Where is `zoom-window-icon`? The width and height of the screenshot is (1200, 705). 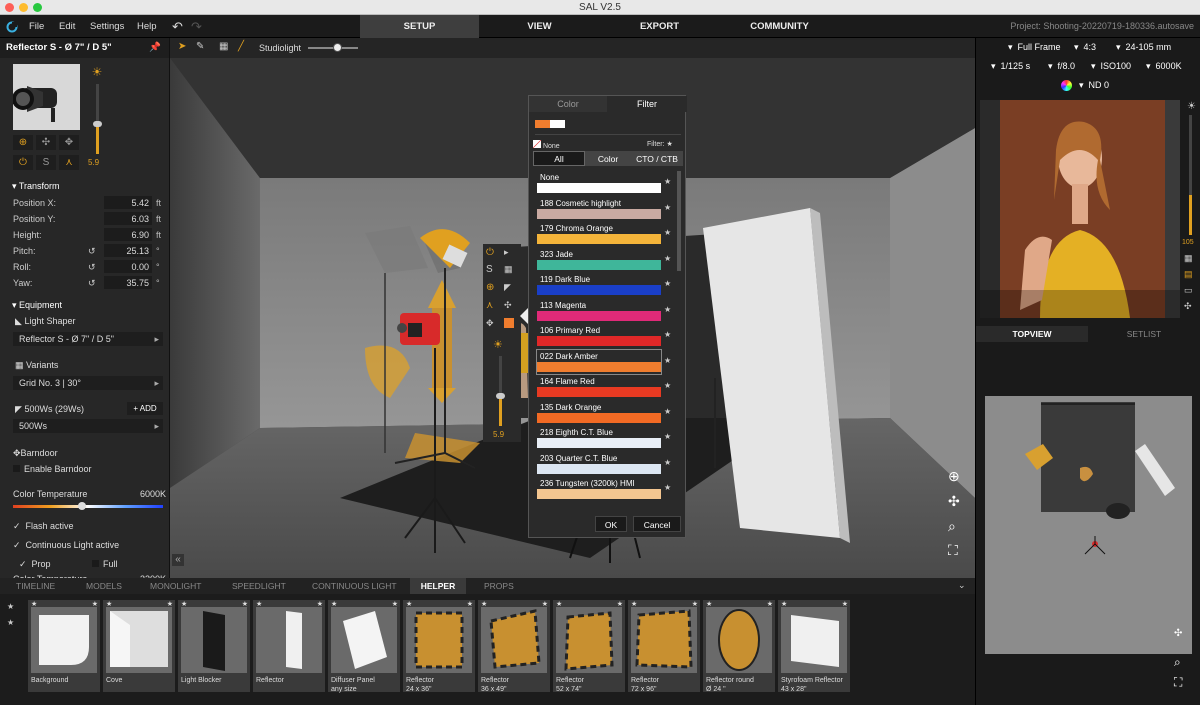
zoom-window-icon is located at coordinates (37, 7).